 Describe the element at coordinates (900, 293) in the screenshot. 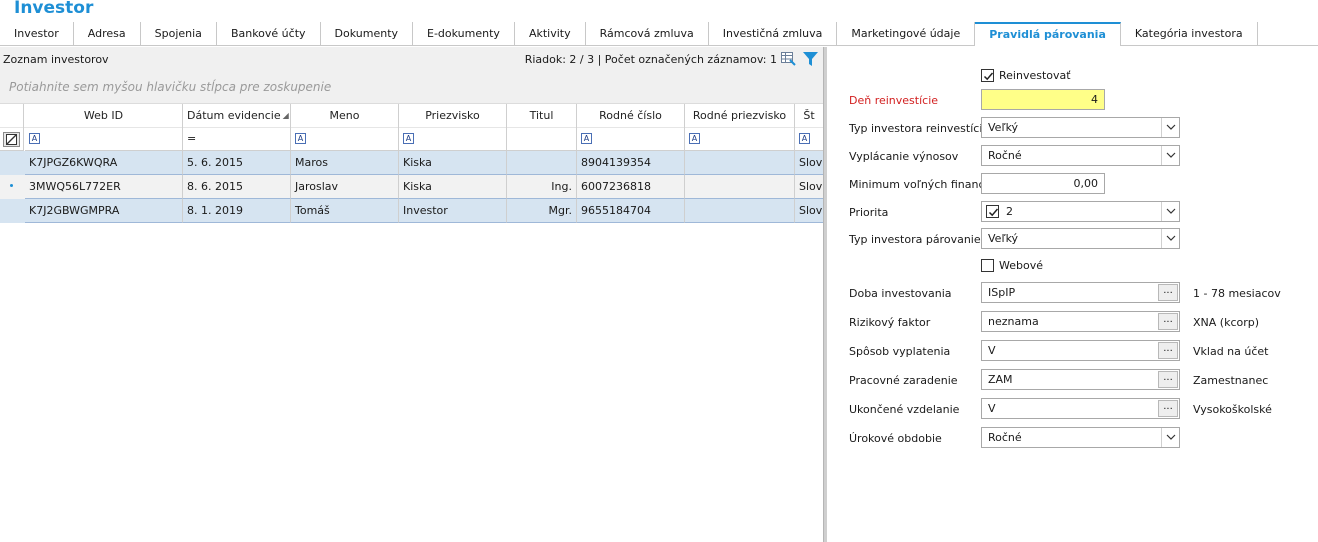

I see `doba-label: Doba investovania` at that location.